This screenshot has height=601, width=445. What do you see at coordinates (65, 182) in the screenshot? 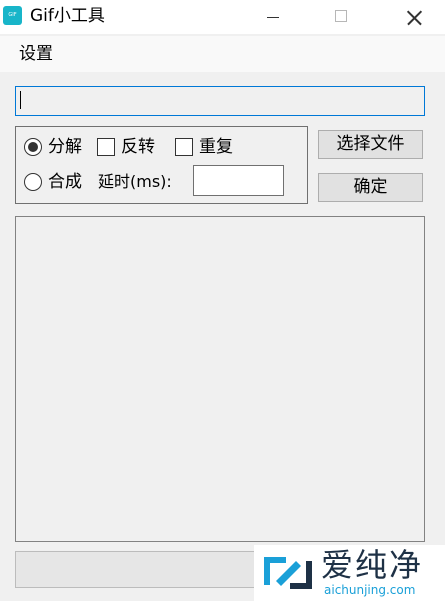
I see `compose-label: 合成` at bounding box center [65, 182].